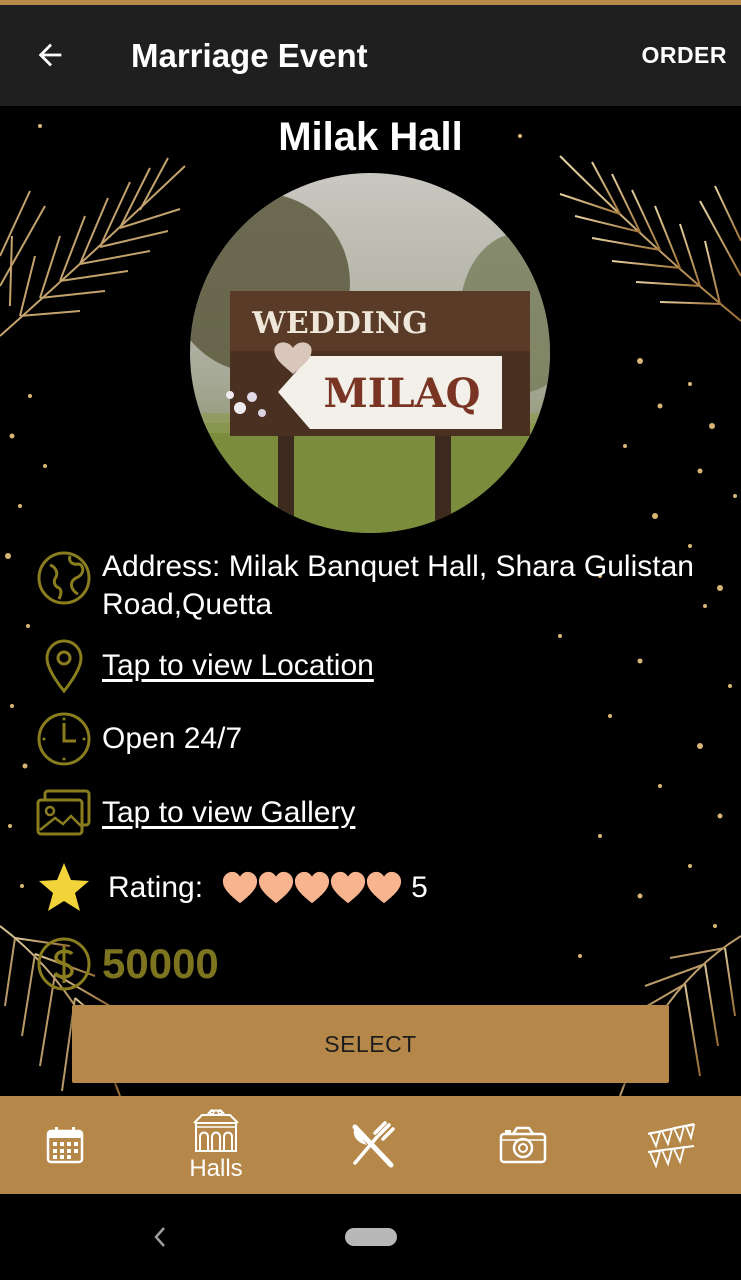  I want to click on nav-item-photography, so click(523, 1145).